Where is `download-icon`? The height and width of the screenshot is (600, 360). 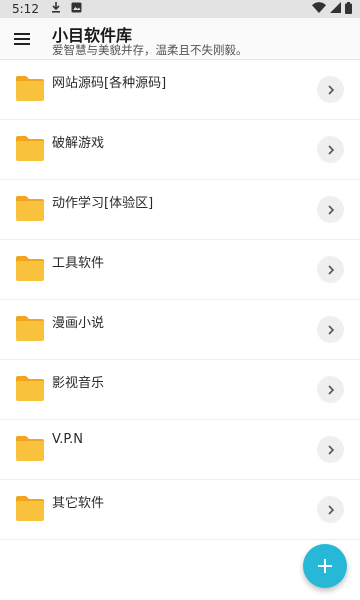
download-icon is located at coordinates (56, 9).